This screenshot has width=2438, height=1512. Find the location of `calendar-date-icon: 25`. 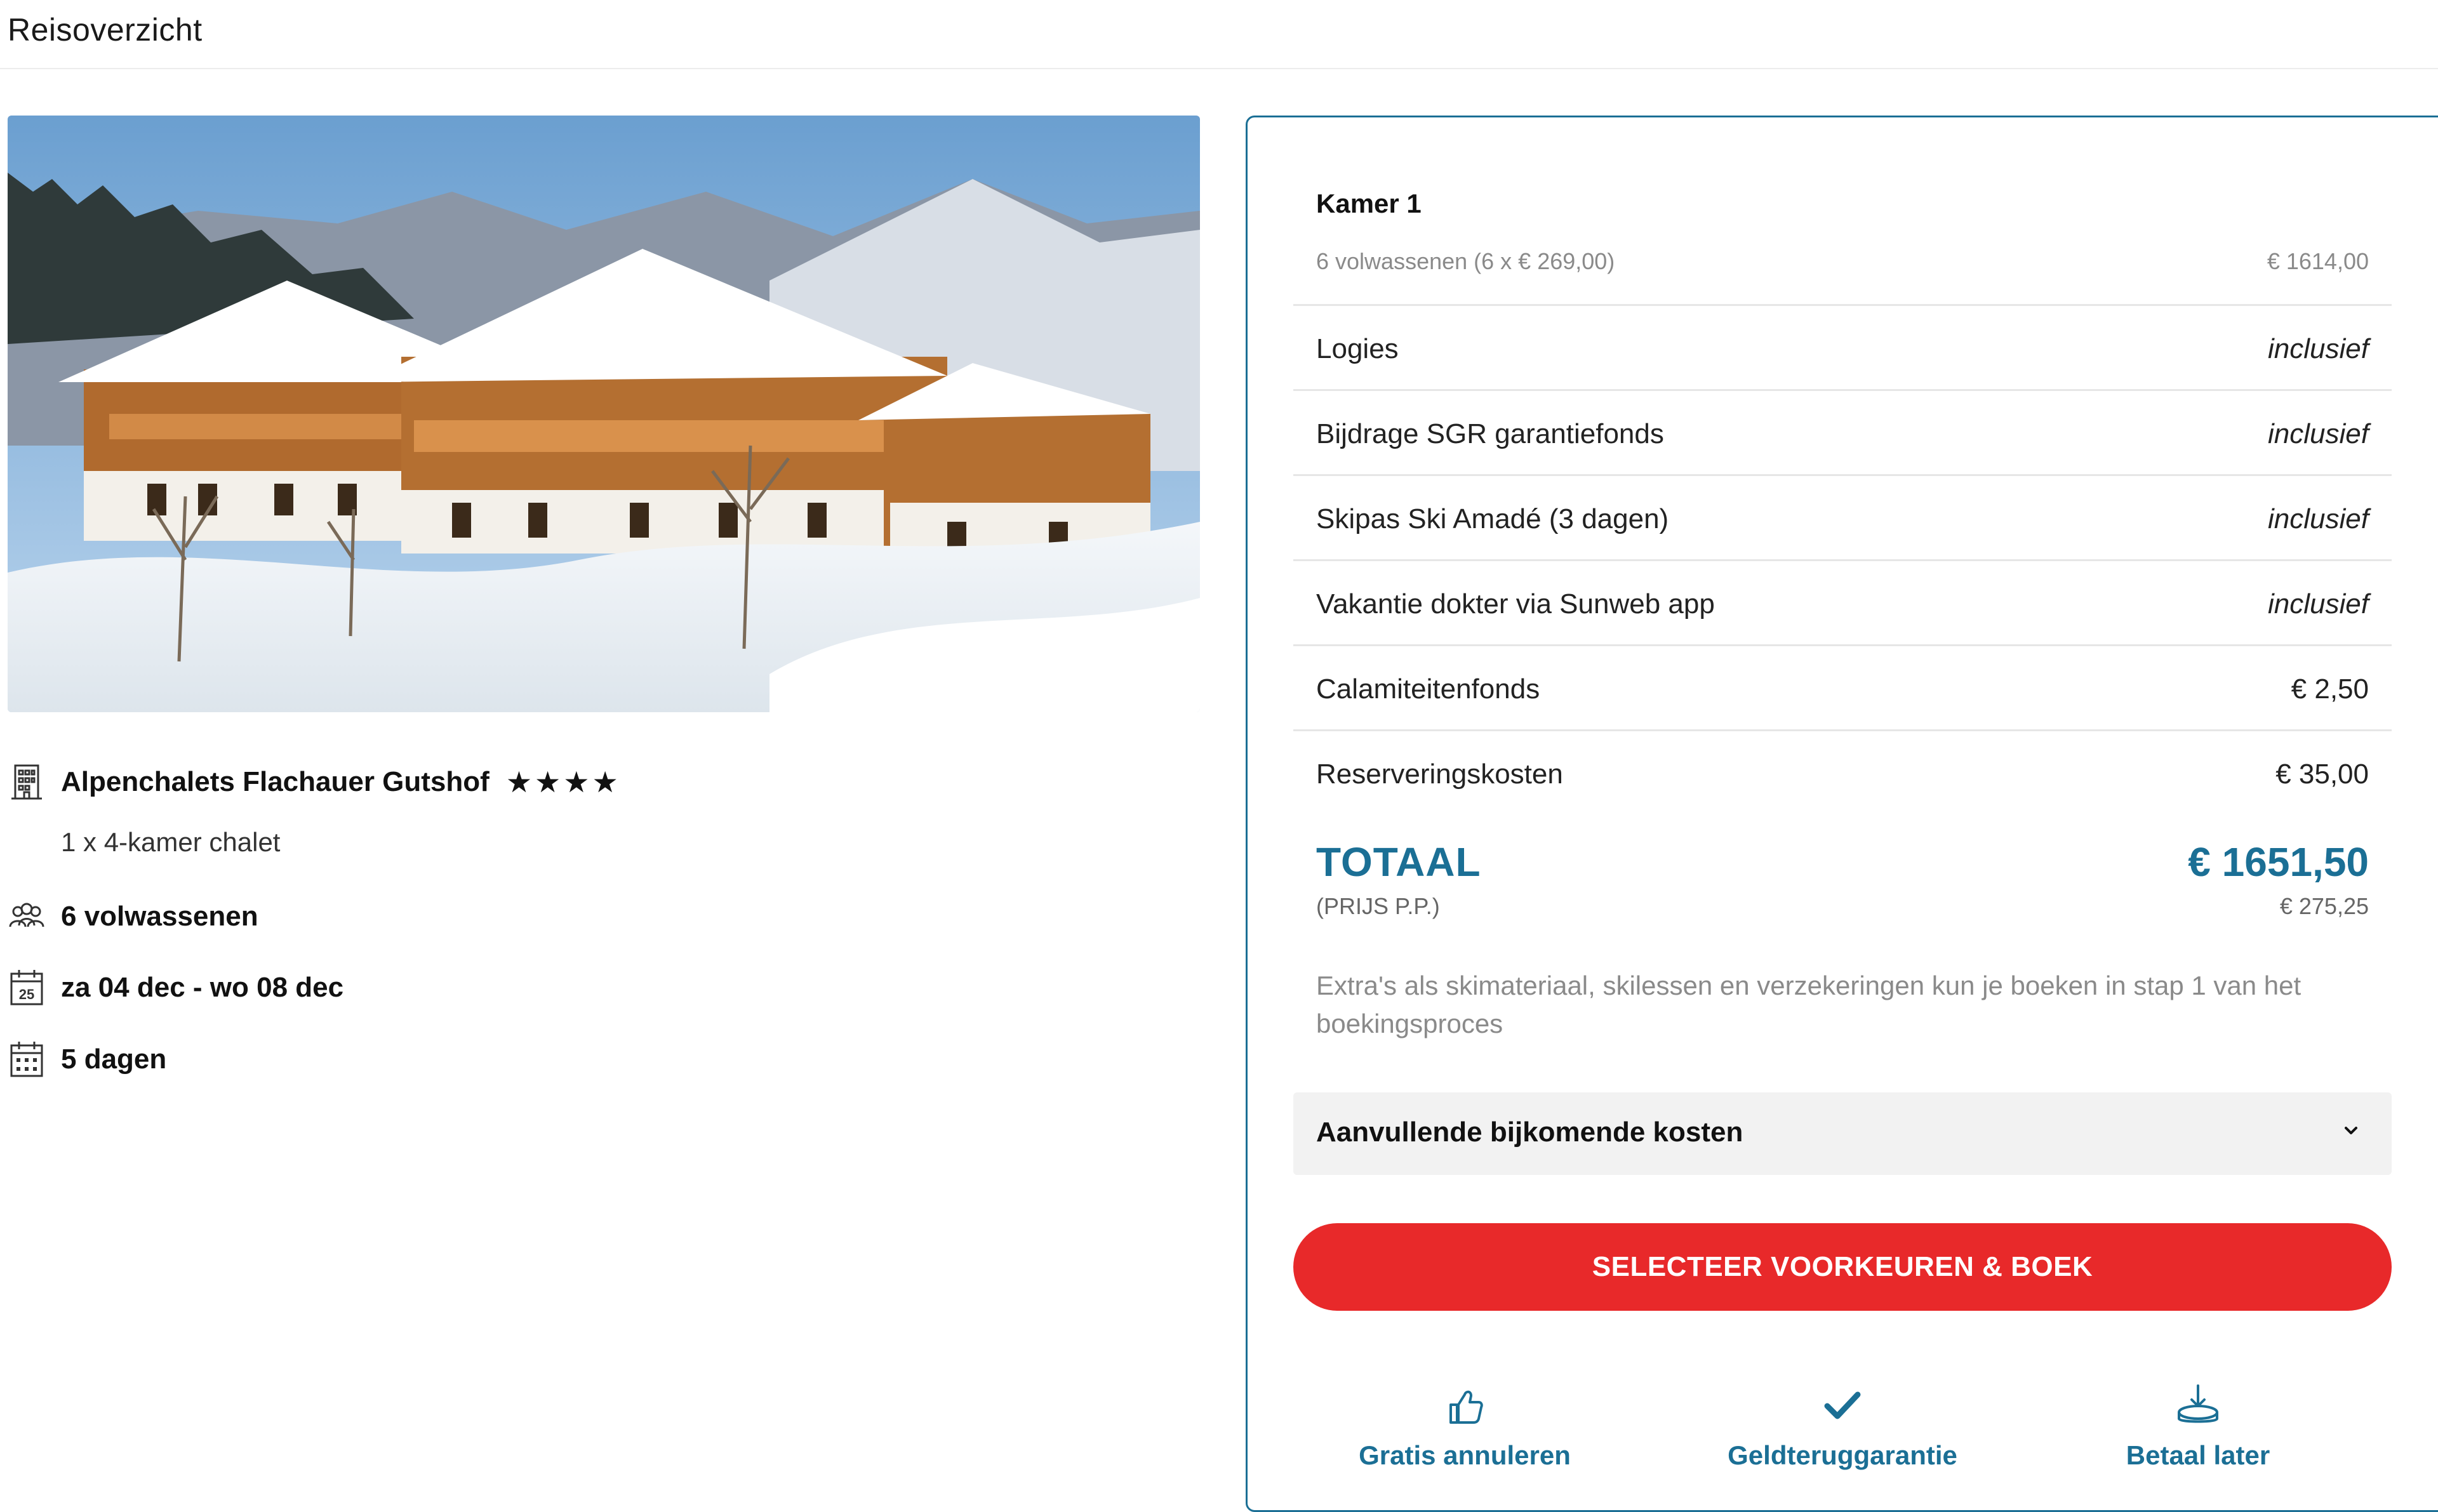

calendar-date-icon: 25 is located at coordinates (27, 987).